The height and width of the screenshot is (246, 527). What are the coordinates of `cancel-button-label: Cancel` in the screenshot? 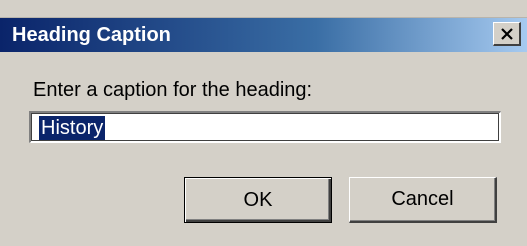 It's located at (422, 199).